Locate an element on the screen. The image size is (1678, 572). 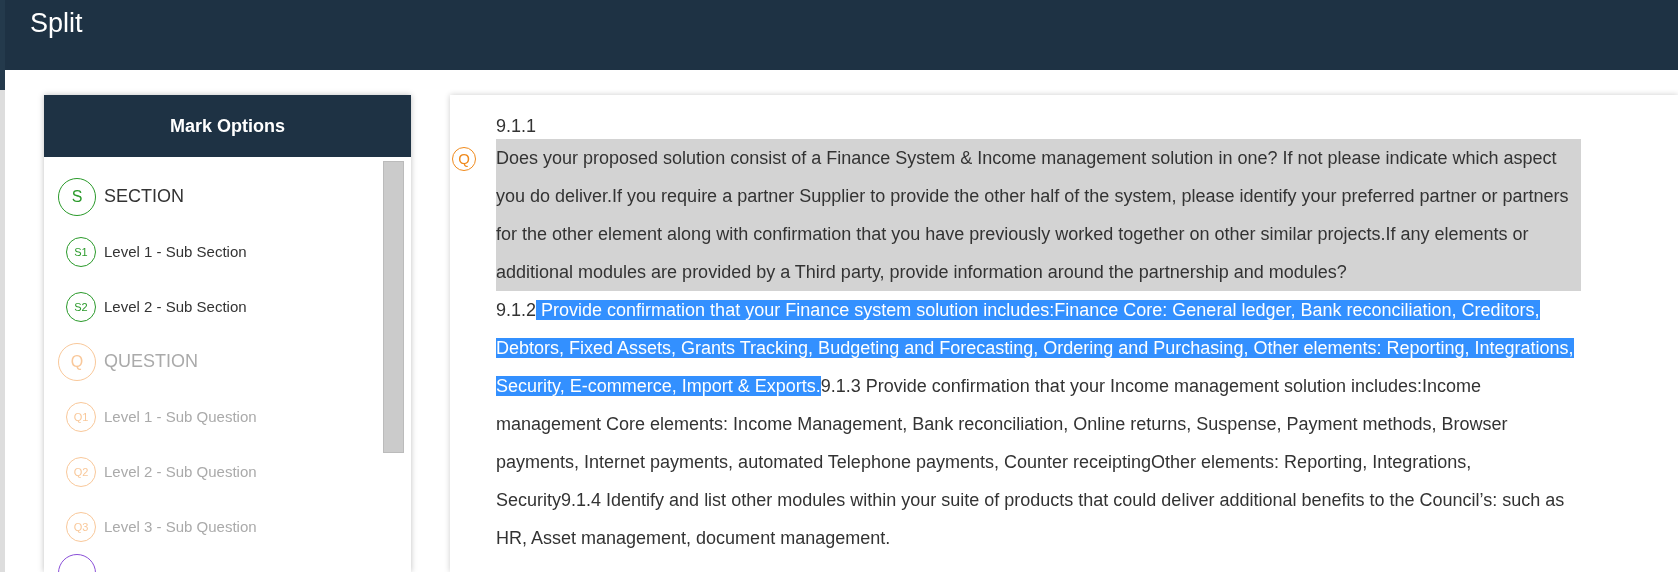
mark-option-label: Level 1 - Sub Section is located at coordinates (175, 251).